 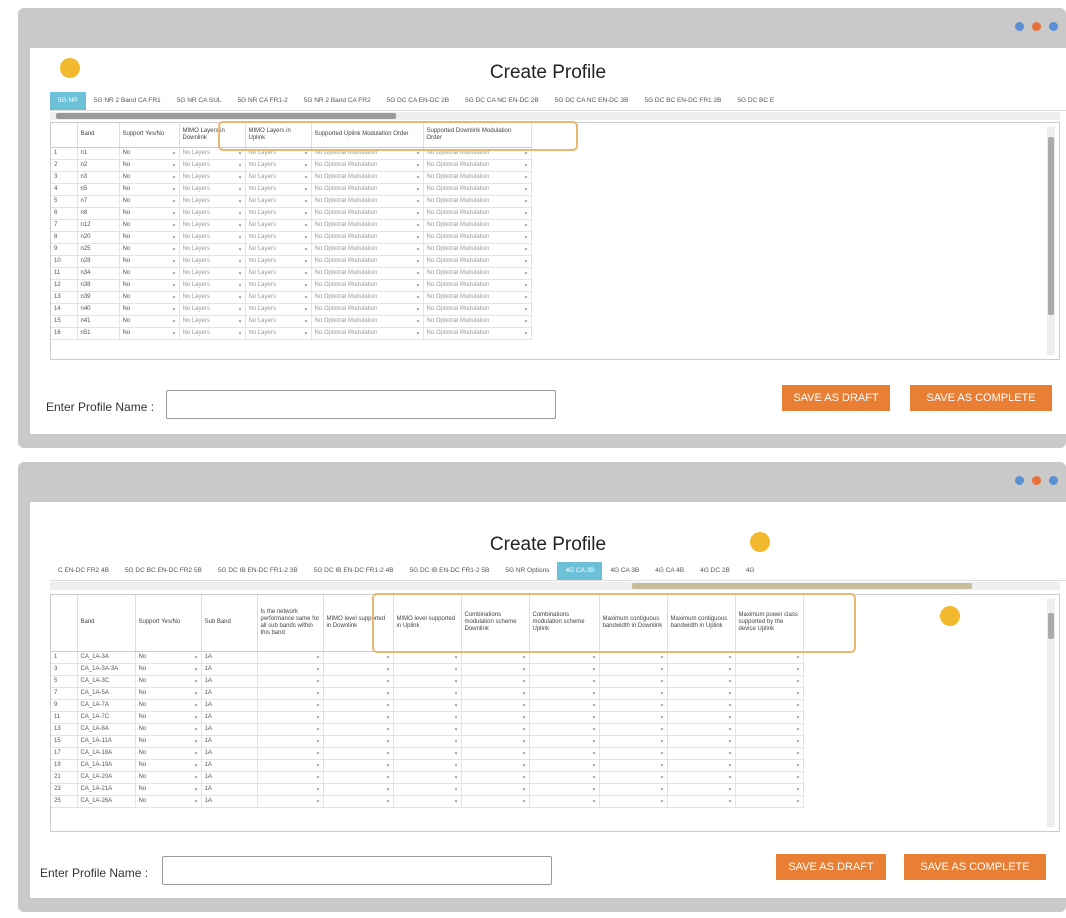 I want to click on band-tab: 5G NR CA FR1-2, so click(x=263, y=101).